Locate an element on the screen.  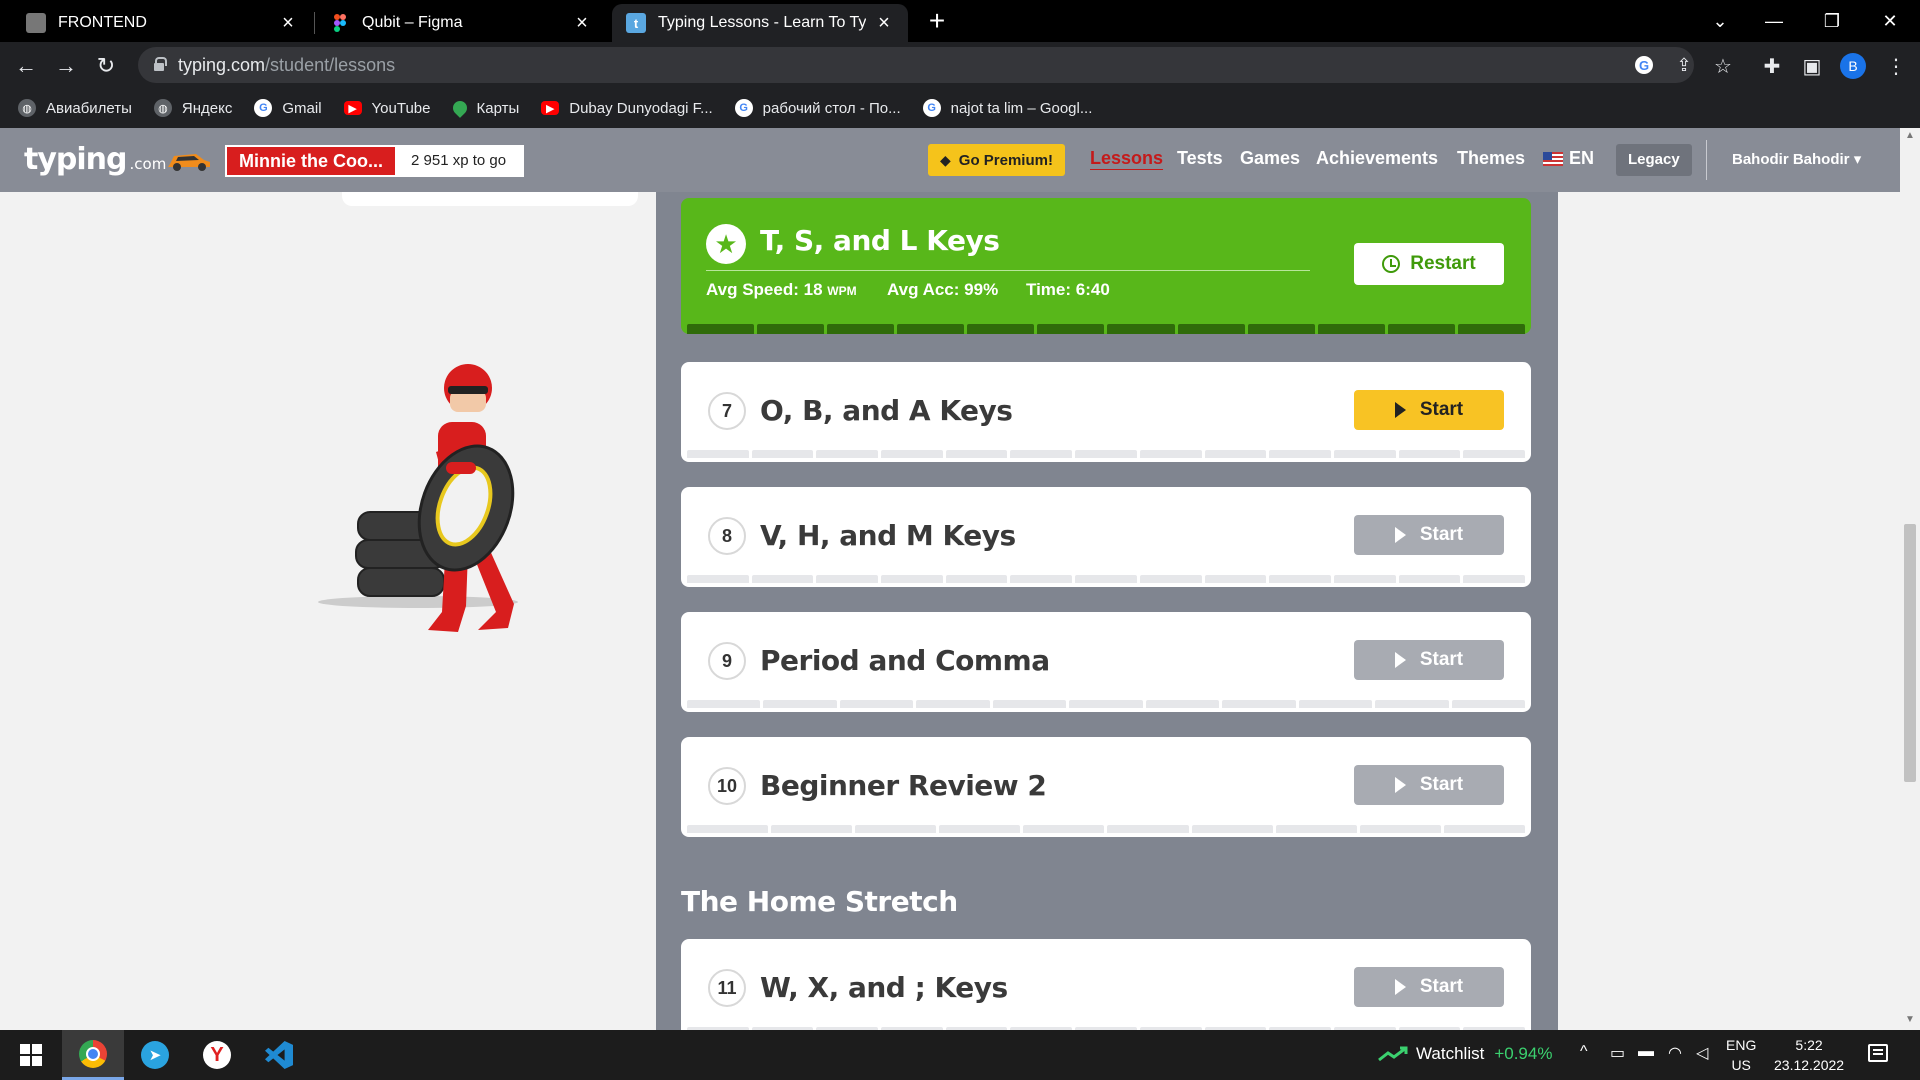
volume-muted-icon: ◁ is located at coordinates (1702, 1053).